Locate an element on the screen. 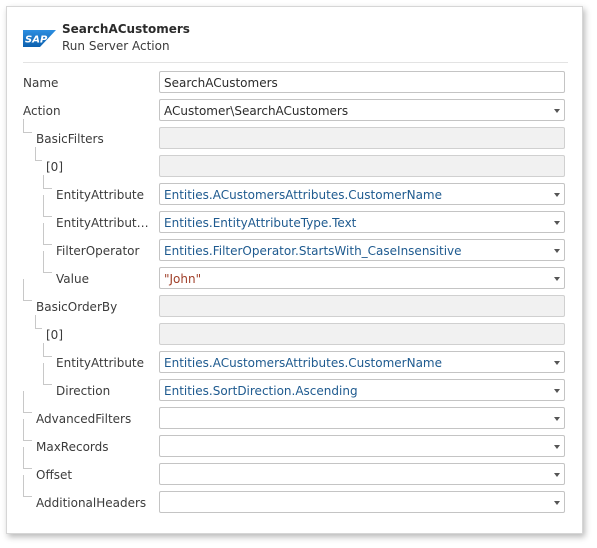 This screenshot has width=597, height=548. property-row-basicorderby: BasicOrderBy is located at coordinates (294, 300).